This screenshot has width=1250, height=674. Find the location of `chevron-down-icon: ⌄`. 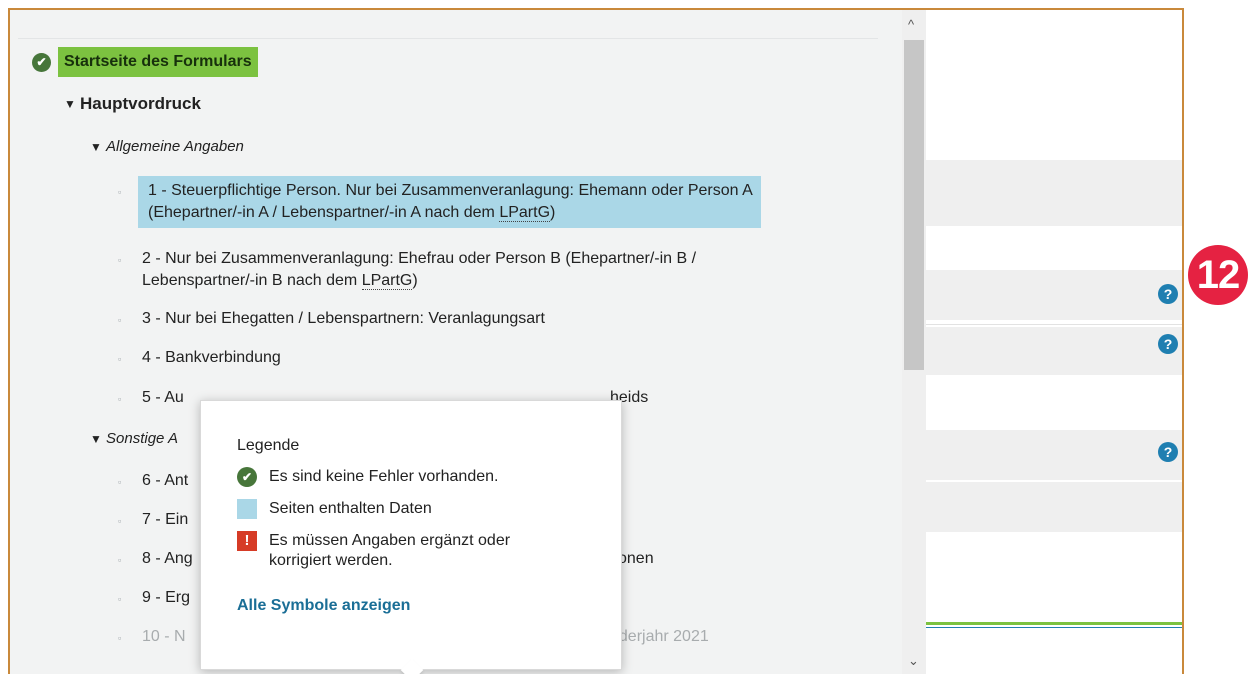

chevron-down-icon: ⌄ is located at coordinates (913, 661).